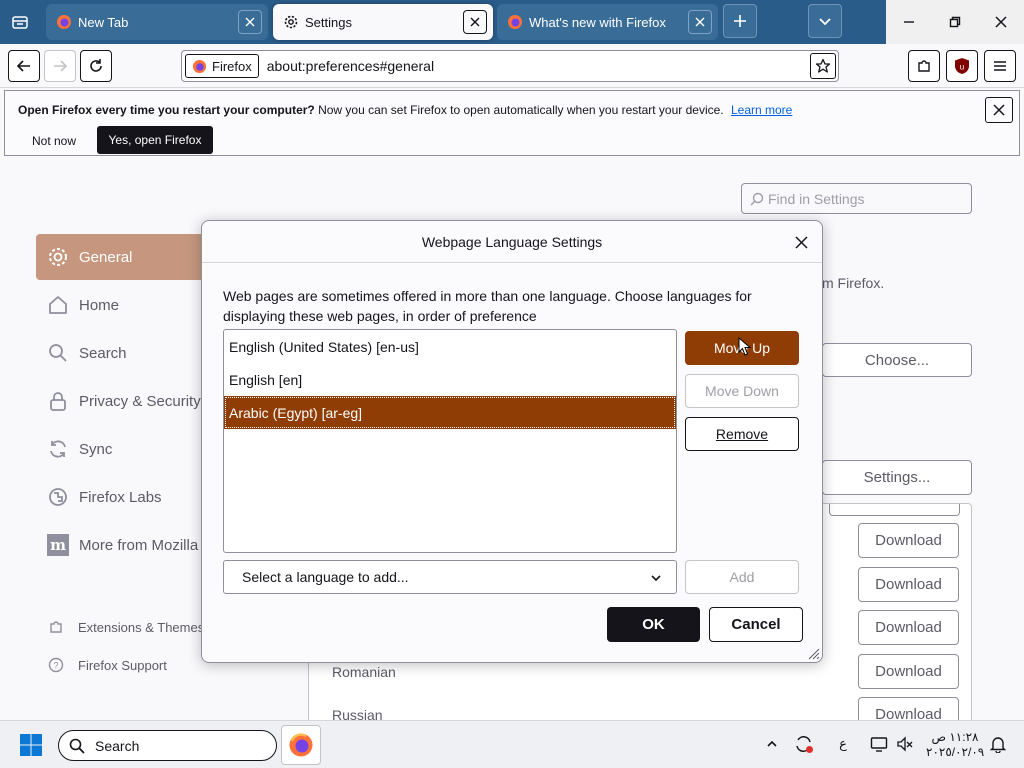 This screenshot has width=1024, height=768. What do you see at coordinates (58, 545) in the screenshot?
I see `svg-text: m` at bounding box center [58, 545].